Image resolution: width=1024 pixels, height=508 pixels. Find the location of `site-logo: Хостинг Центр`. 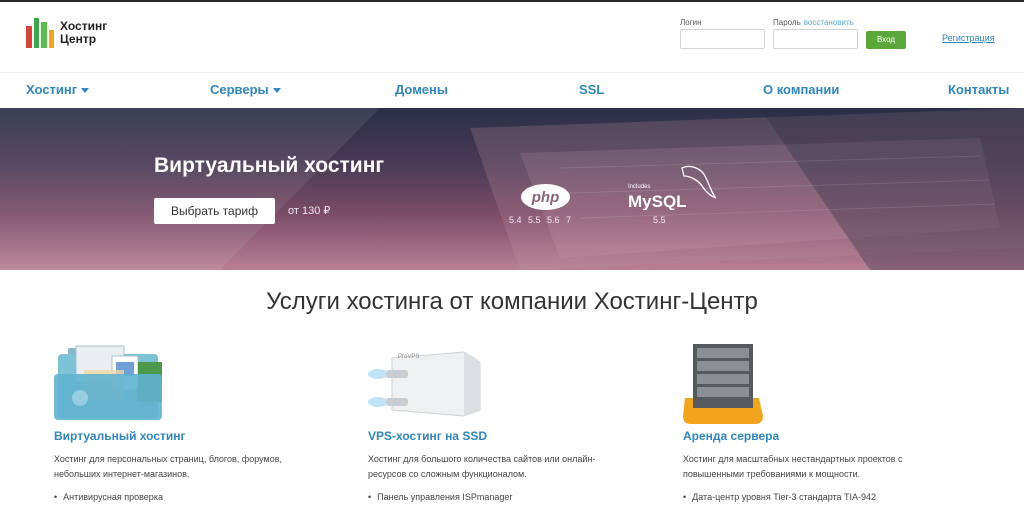

site-logo: Хостинг Центр is located at coordinates (66, 33).